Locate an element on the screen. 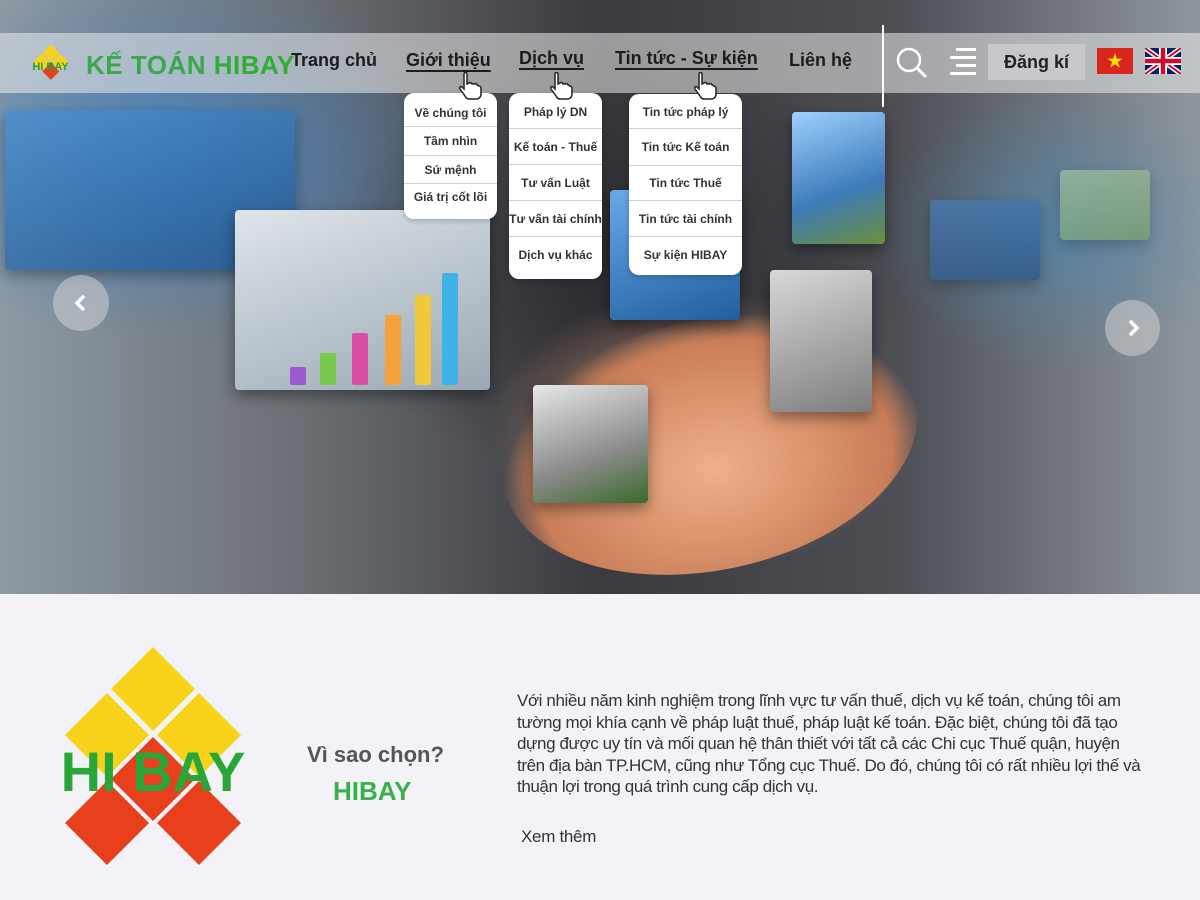 This screenshot has height=900, width=1200. dropdown-item-accounting-news: Tin tức Kế toán is located at coordinates (685, 147).